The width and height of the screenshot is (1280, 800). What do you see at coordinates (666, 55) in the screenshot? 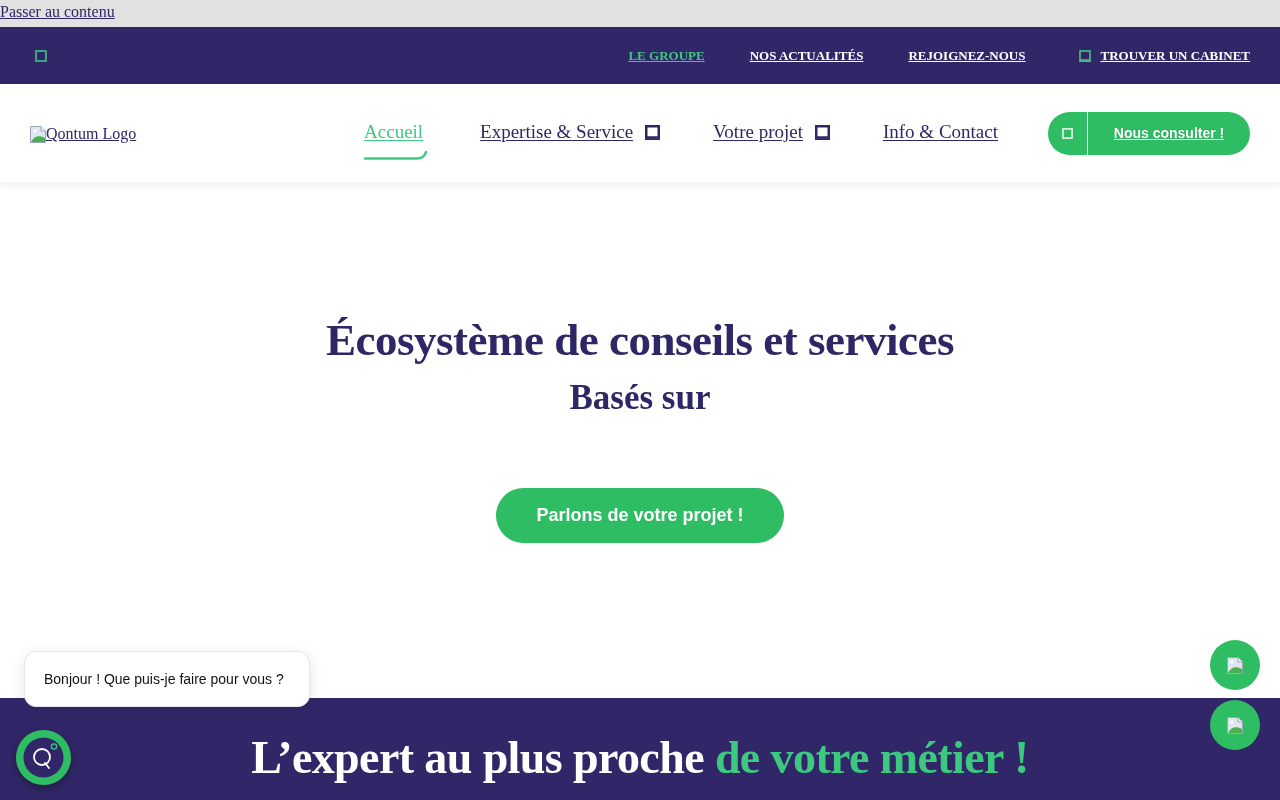
I see `top-bar-link: LE GROUPE` at bounding box center [666, 55].